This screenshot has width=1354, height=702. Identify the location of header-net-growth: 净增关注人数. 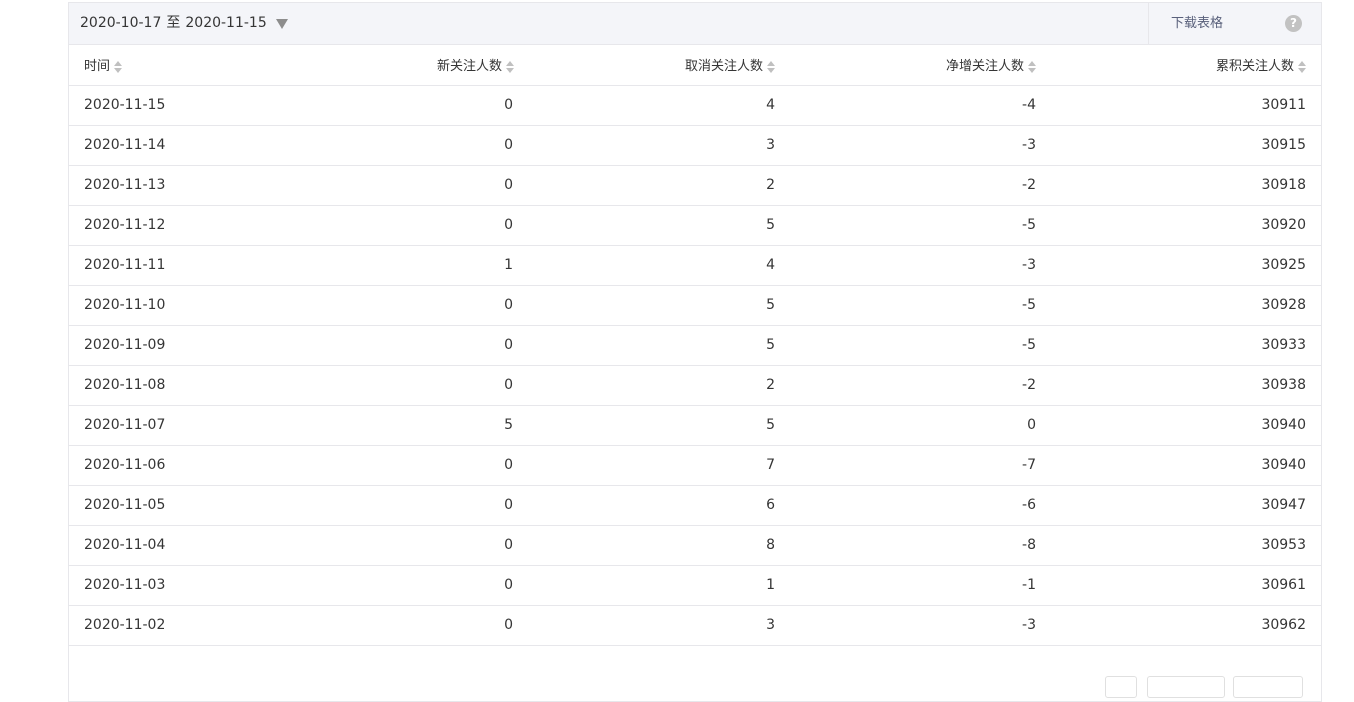
(921, 65).